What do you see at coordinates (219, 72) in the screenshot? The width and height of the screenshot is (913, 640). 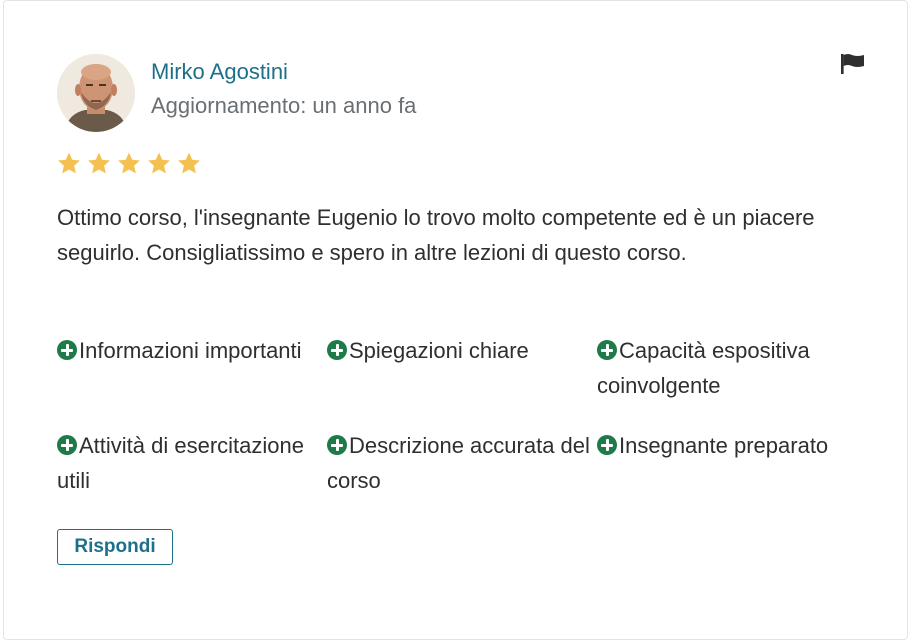 I see `author-name: Mirko Agostini` at bounding box center [219, 72].